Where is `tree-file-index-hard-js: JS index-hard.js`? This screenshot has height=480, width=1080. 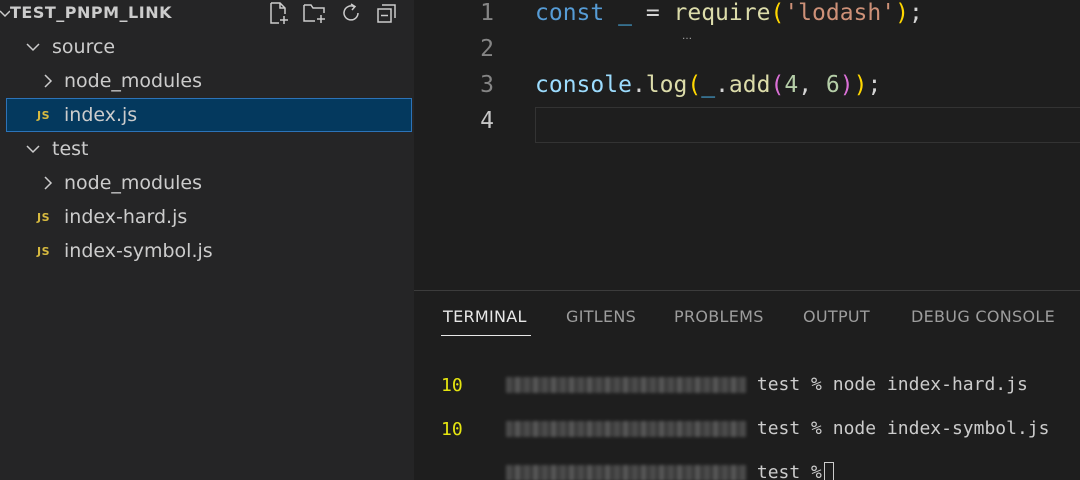 tree-file-index-hard-js: JS index-hard.js is located at coordinates (207, 217).